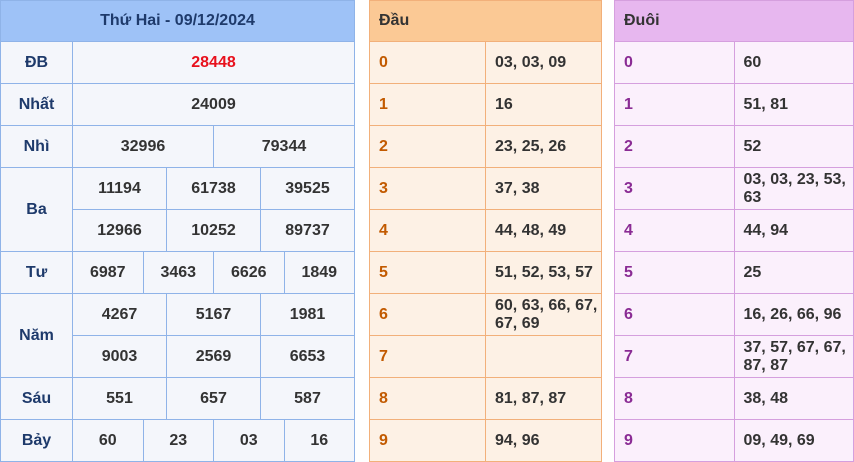  Describe the element at coordinates (213, 230) in the screenshot. I see `prize-value-ba: 10252` at that location.